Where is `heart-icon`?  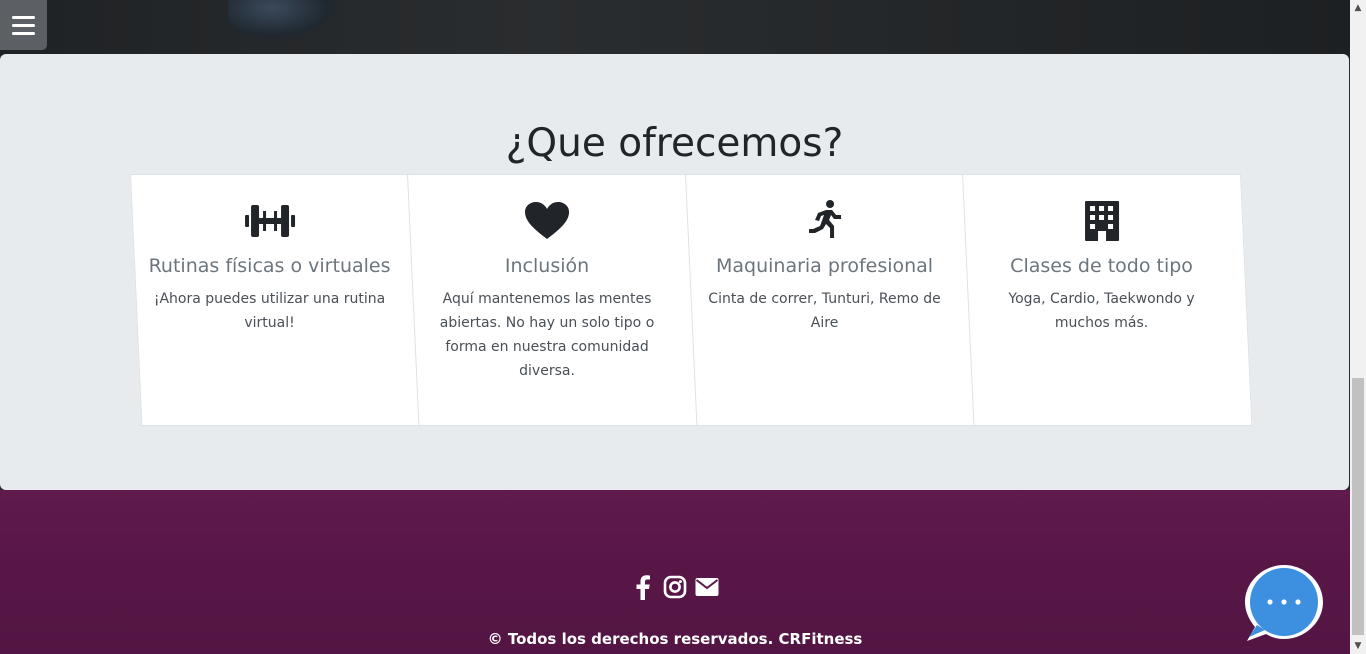 heart-icon is located at coordinates (547, 220).